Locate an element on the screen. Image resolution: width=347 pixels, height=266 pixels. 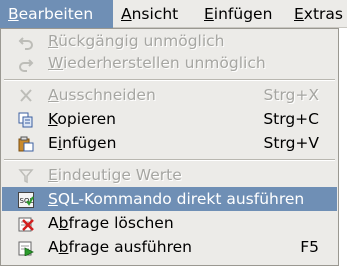
redo-icon is located at coordinates (26, 63).